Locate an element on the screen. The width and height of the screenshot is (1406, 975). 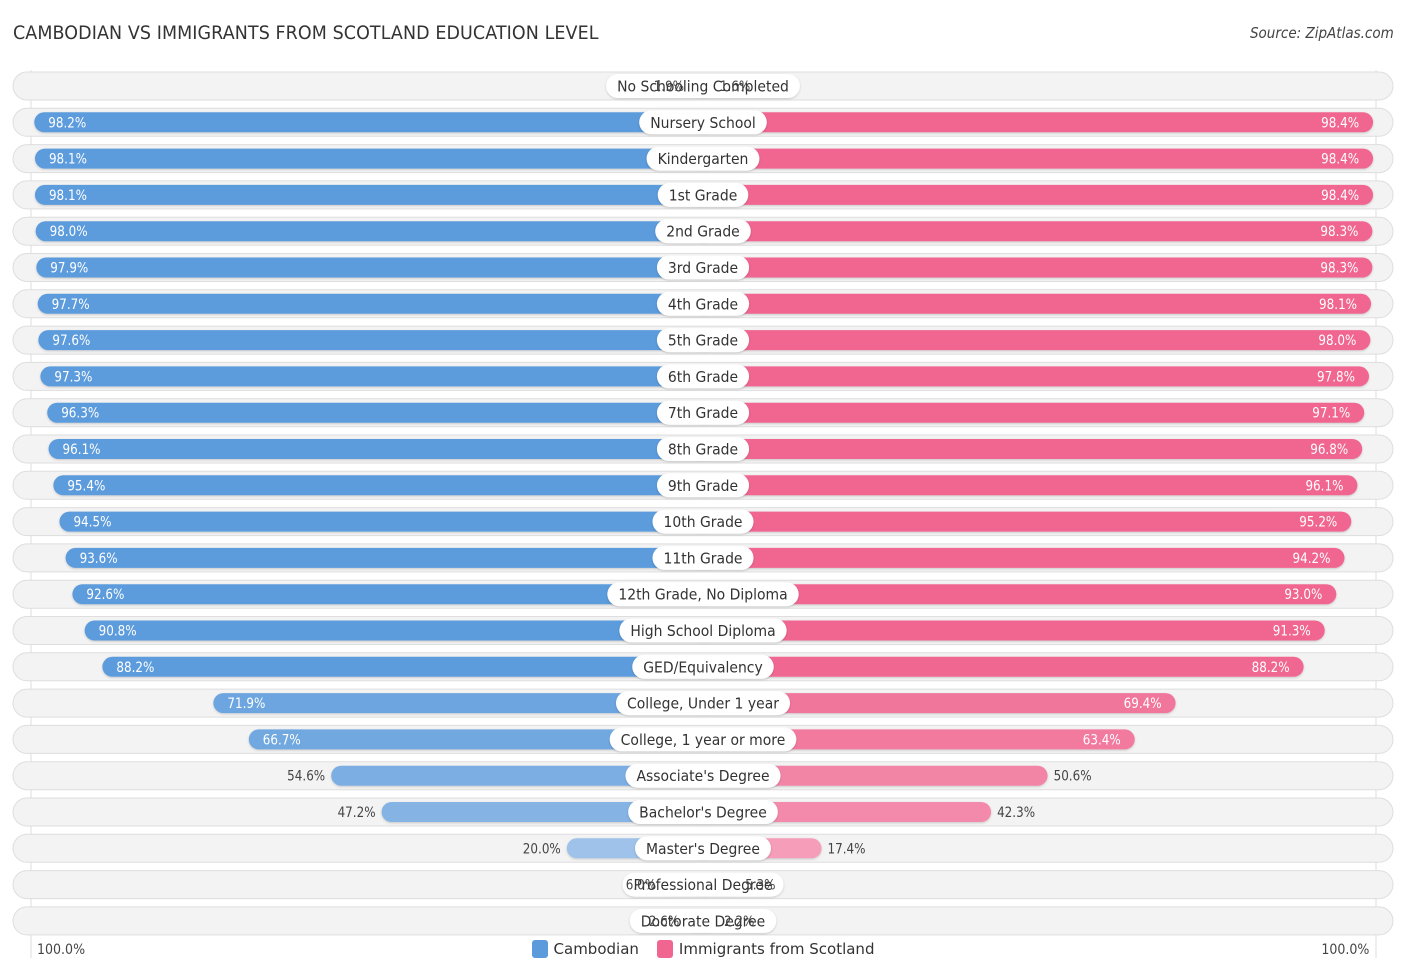
legend-label-scotland: Immigrants from Scotland is located at coordinates (776, 949).